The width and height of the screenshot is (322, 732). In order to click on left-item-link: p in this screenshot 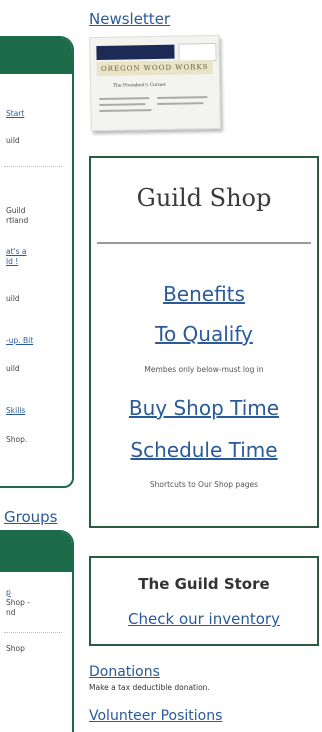, I will do `click(8, 593)`.